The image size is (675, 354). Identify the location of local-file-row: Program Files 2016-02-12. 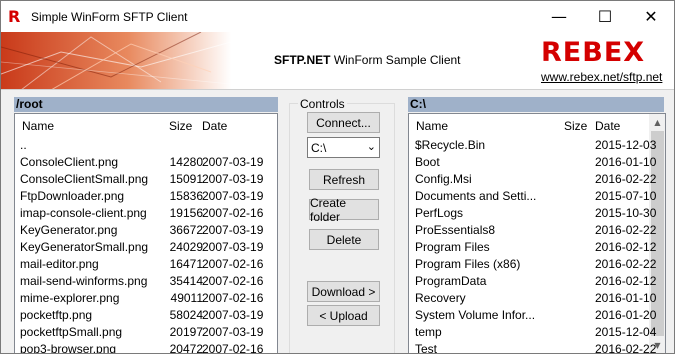
(537, 246).